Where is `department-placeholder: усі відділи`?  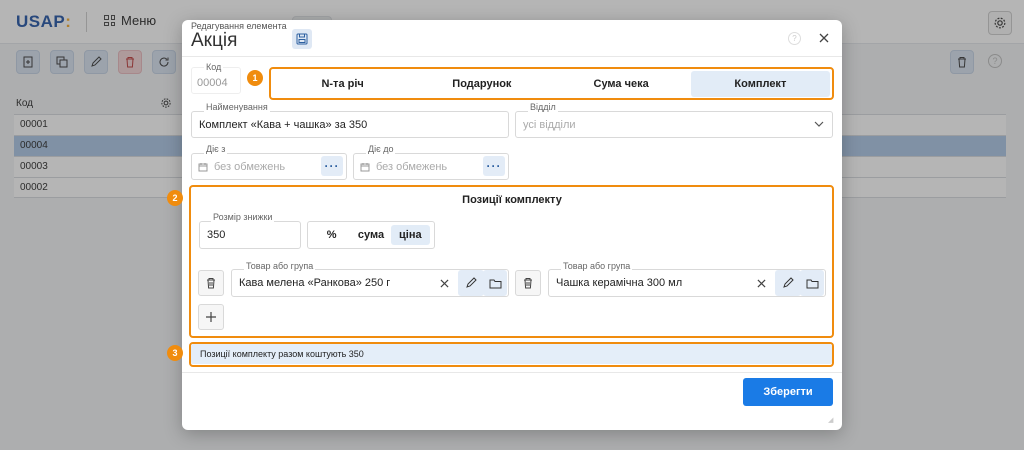
department-placeholder: усі відділи is located at coordinates (549, 124).